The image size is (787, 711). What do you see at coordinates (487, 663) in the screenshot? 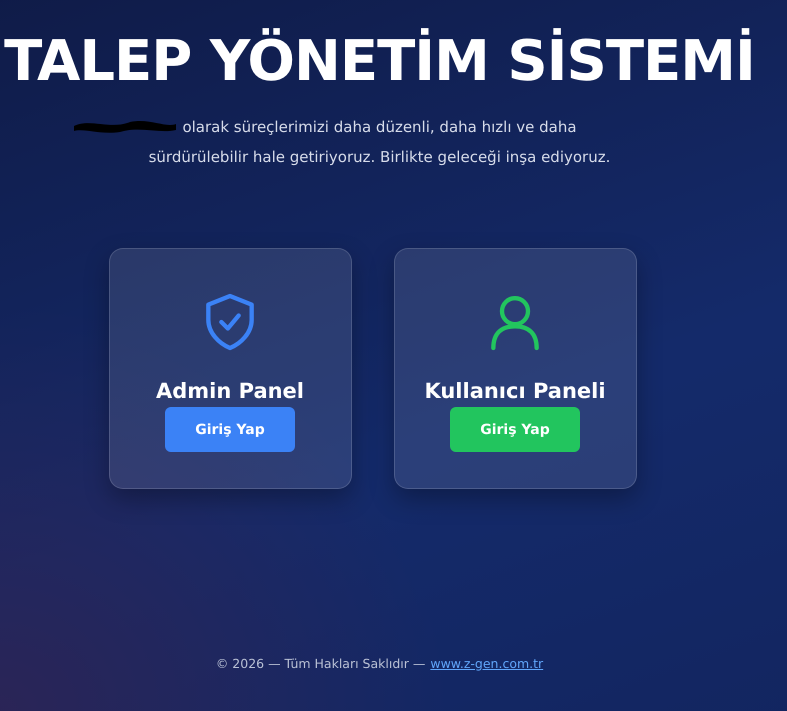
I see `website-link: www.z-gen.com.tr` at bounding box center [487, 663].